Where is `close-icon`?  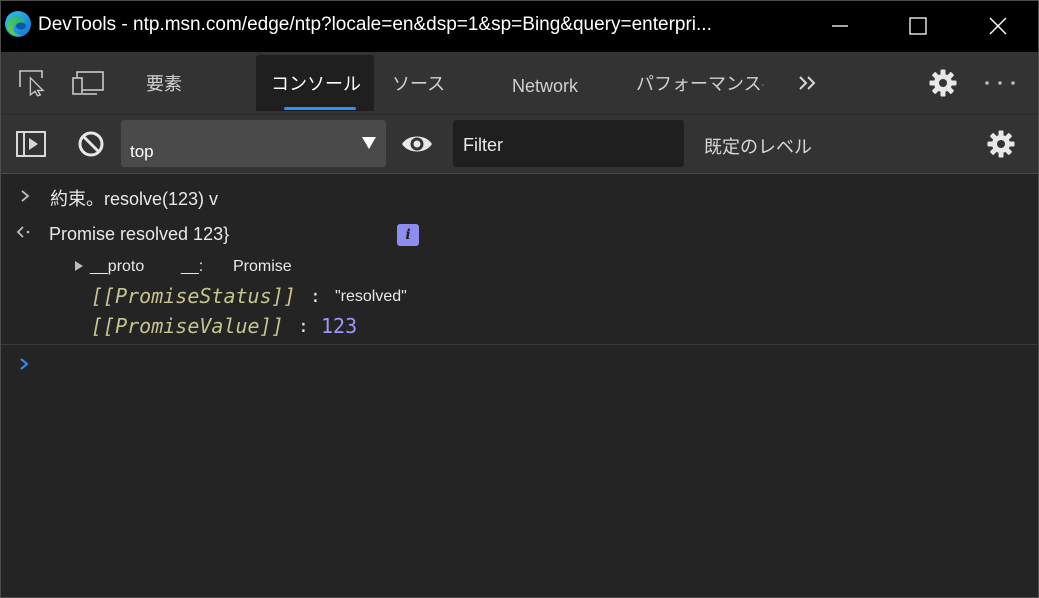 close-icon is located at coordinates (998, 26).